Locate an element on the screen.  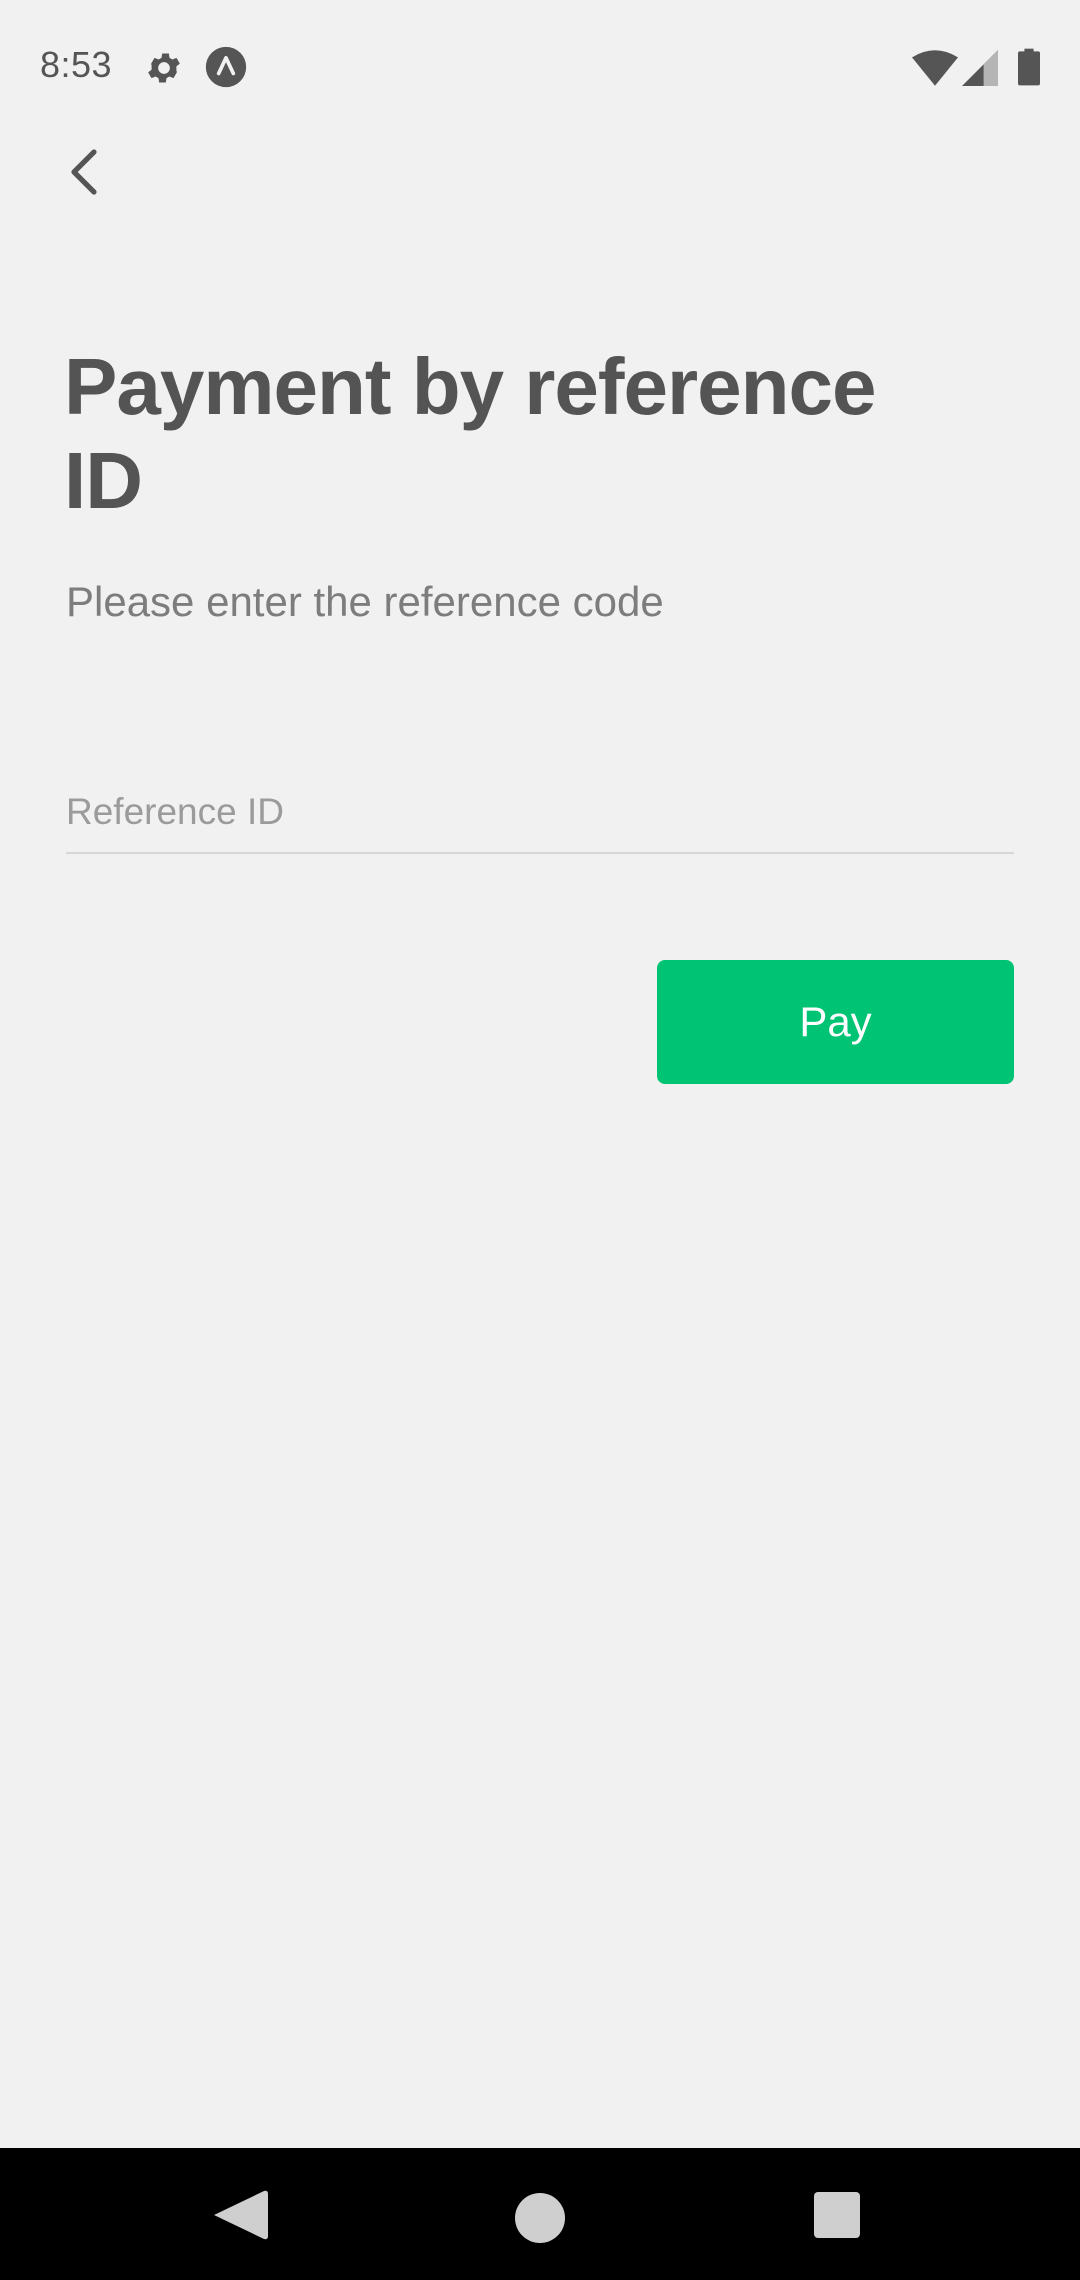
nav-recents-icon is located at coordinates (837, 2215).